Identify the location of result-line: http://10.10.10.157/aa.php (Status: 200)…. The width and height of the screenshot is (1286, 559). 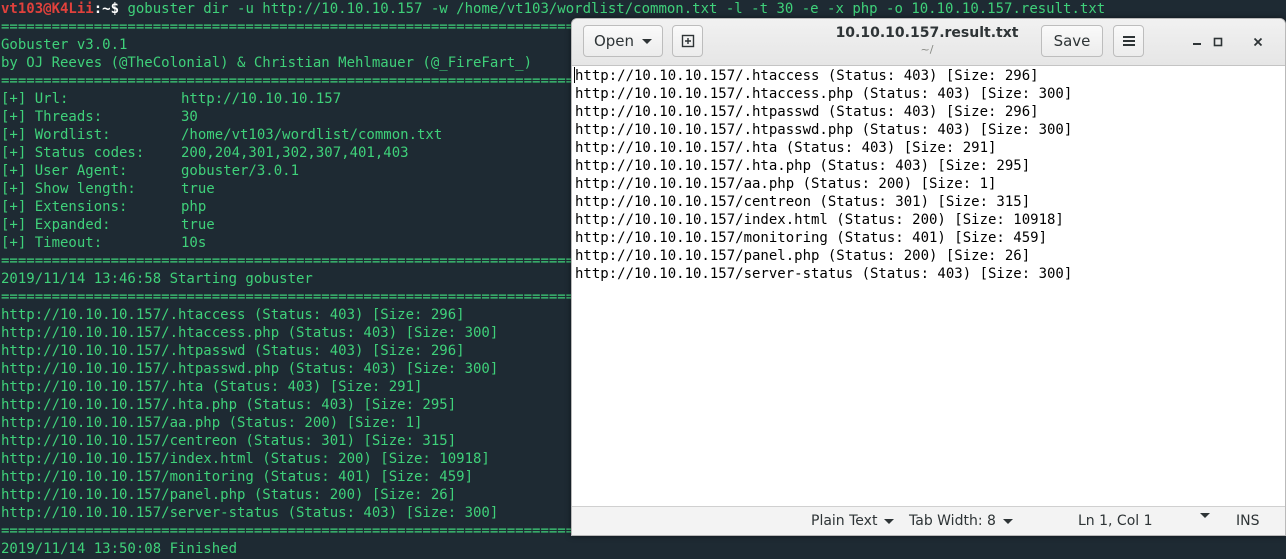
(212, 423).